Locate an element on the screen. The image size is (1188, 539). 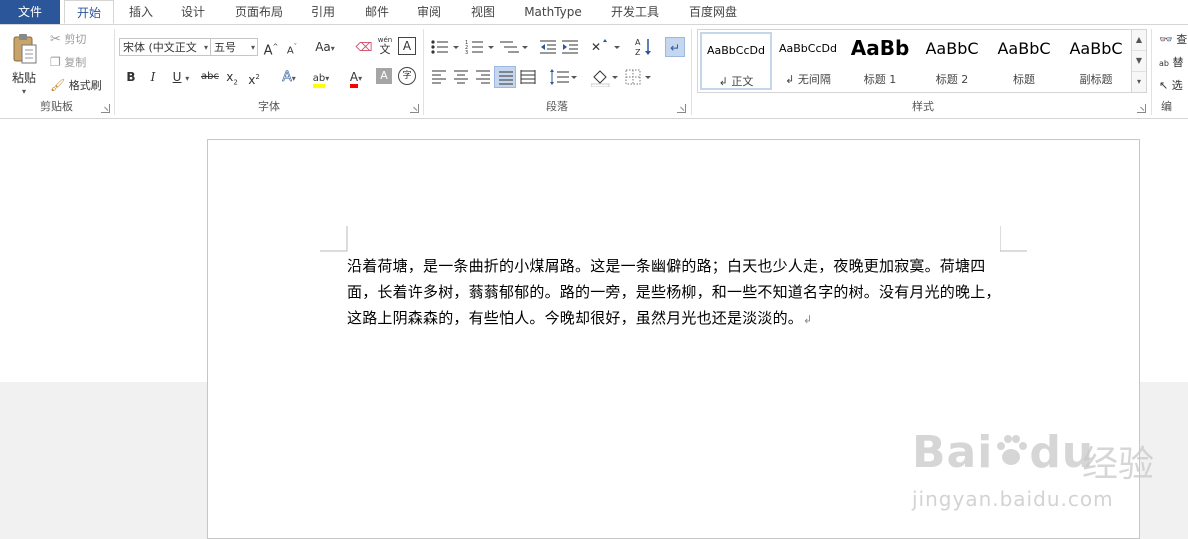
show-hide-marks-button: ↵ is located at coordinates (675, 47).